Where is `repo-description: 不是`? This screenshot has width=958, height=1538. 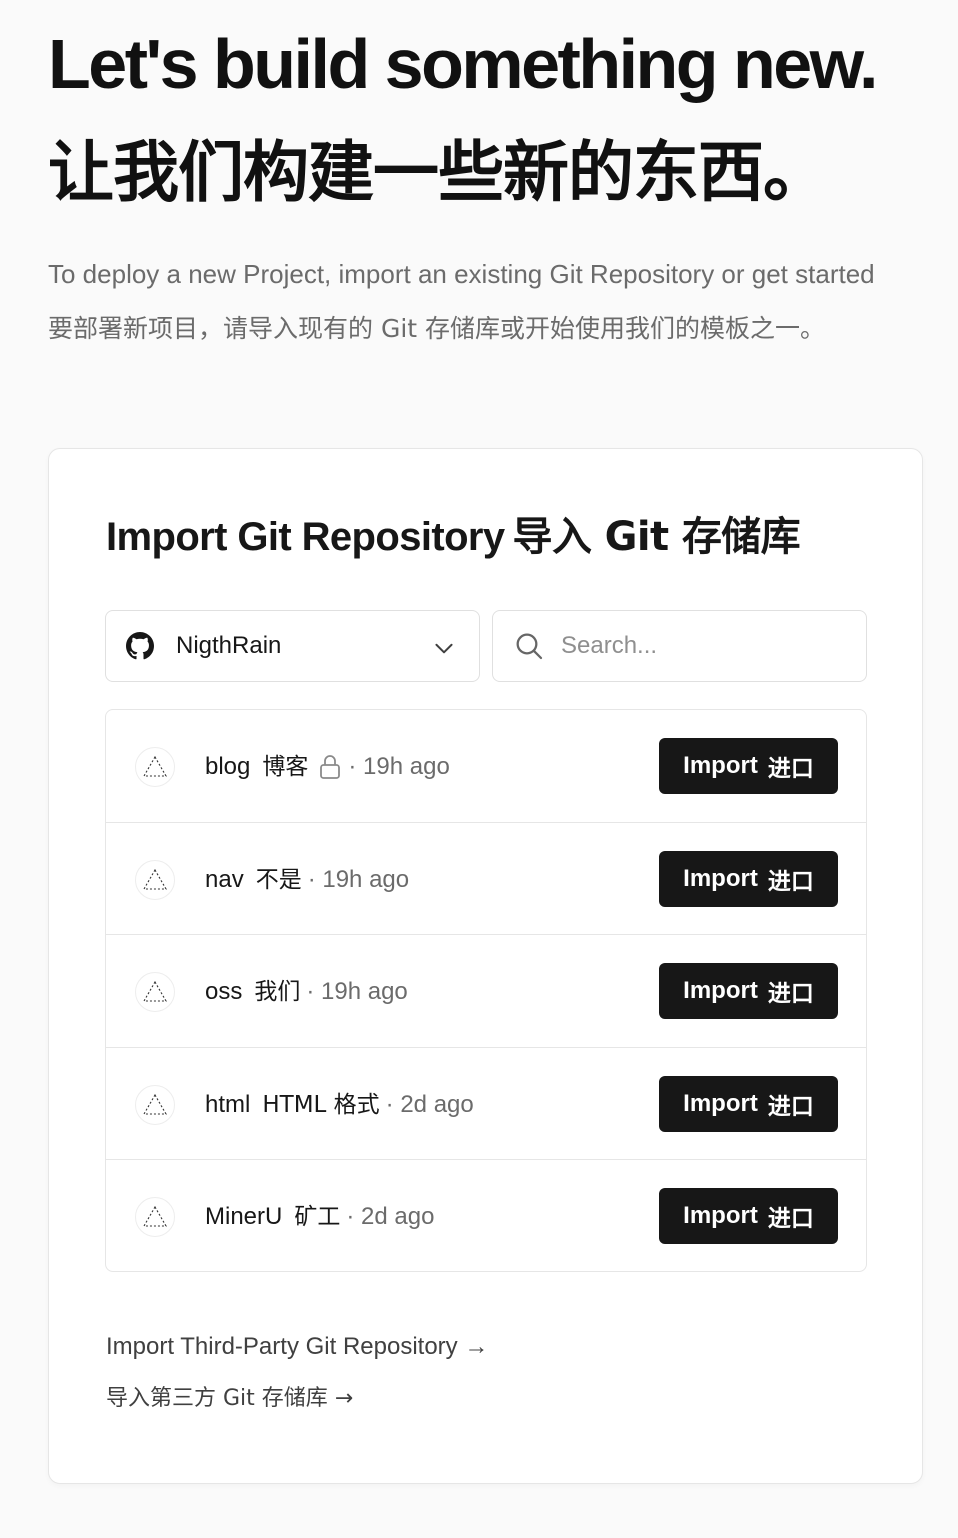 repo-description: 不是 is located at coordinates (278, 879).